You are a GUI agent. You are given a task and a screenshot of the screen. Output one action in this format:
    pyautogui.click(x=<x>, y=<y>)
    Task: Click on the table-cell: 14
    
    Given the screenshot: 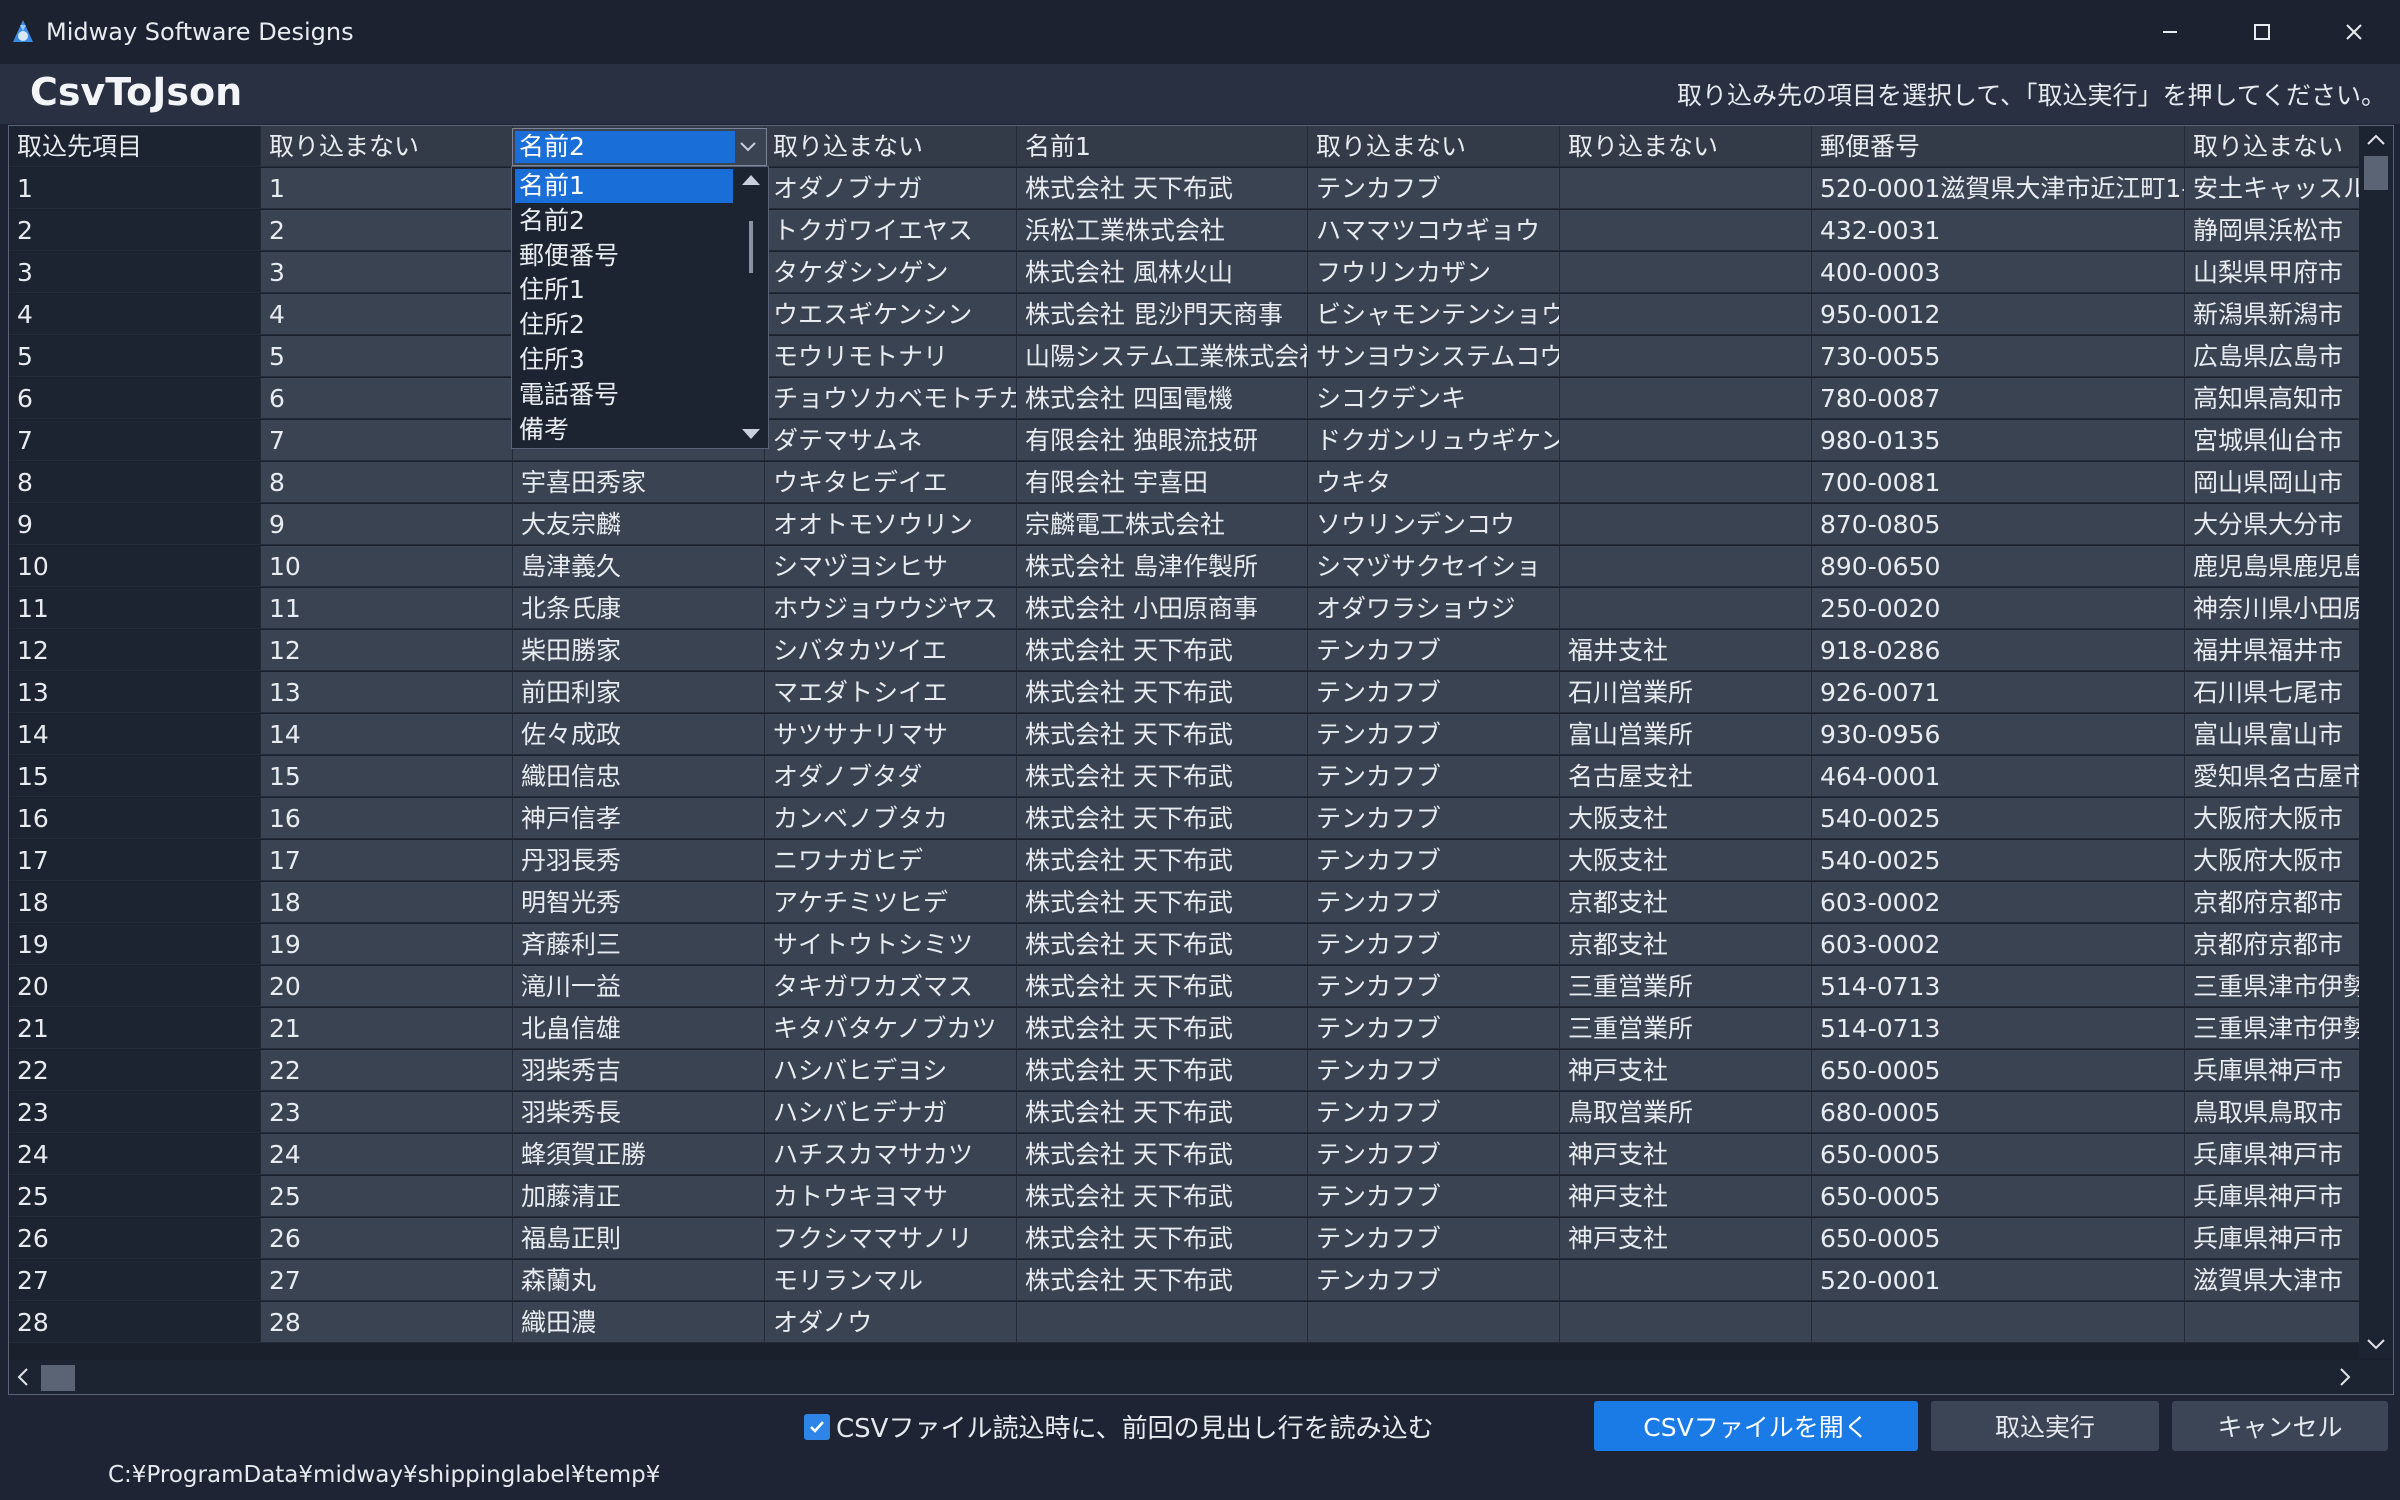 What is the action you would take?
    pyautogui.click(x=135, y=734)
    